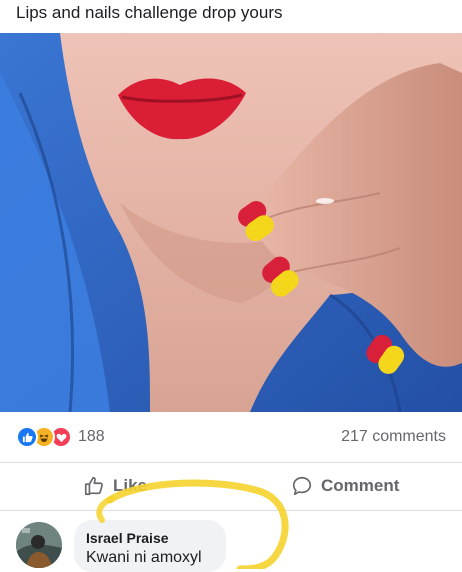 The height and width of the screenshot is (572, 462). I want to click on reaction-summary: 188, so click(60, 437).